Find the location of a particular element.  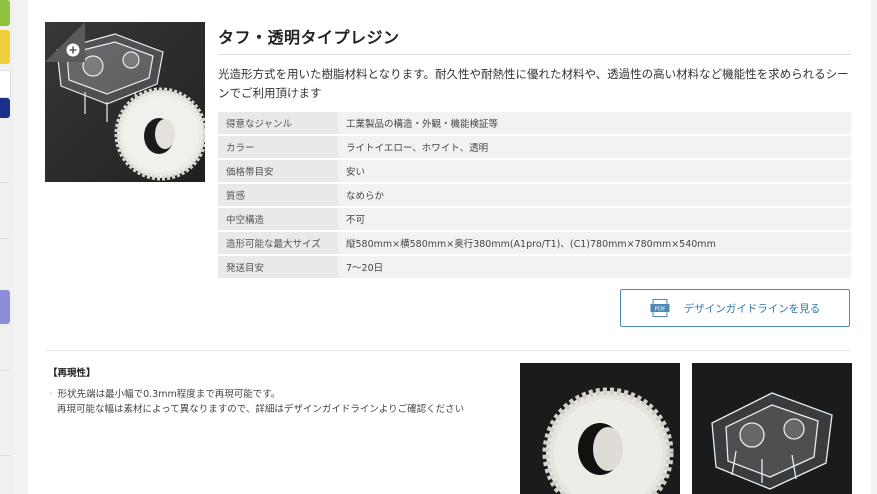

gear-photo is located at coordinates (600, 428).